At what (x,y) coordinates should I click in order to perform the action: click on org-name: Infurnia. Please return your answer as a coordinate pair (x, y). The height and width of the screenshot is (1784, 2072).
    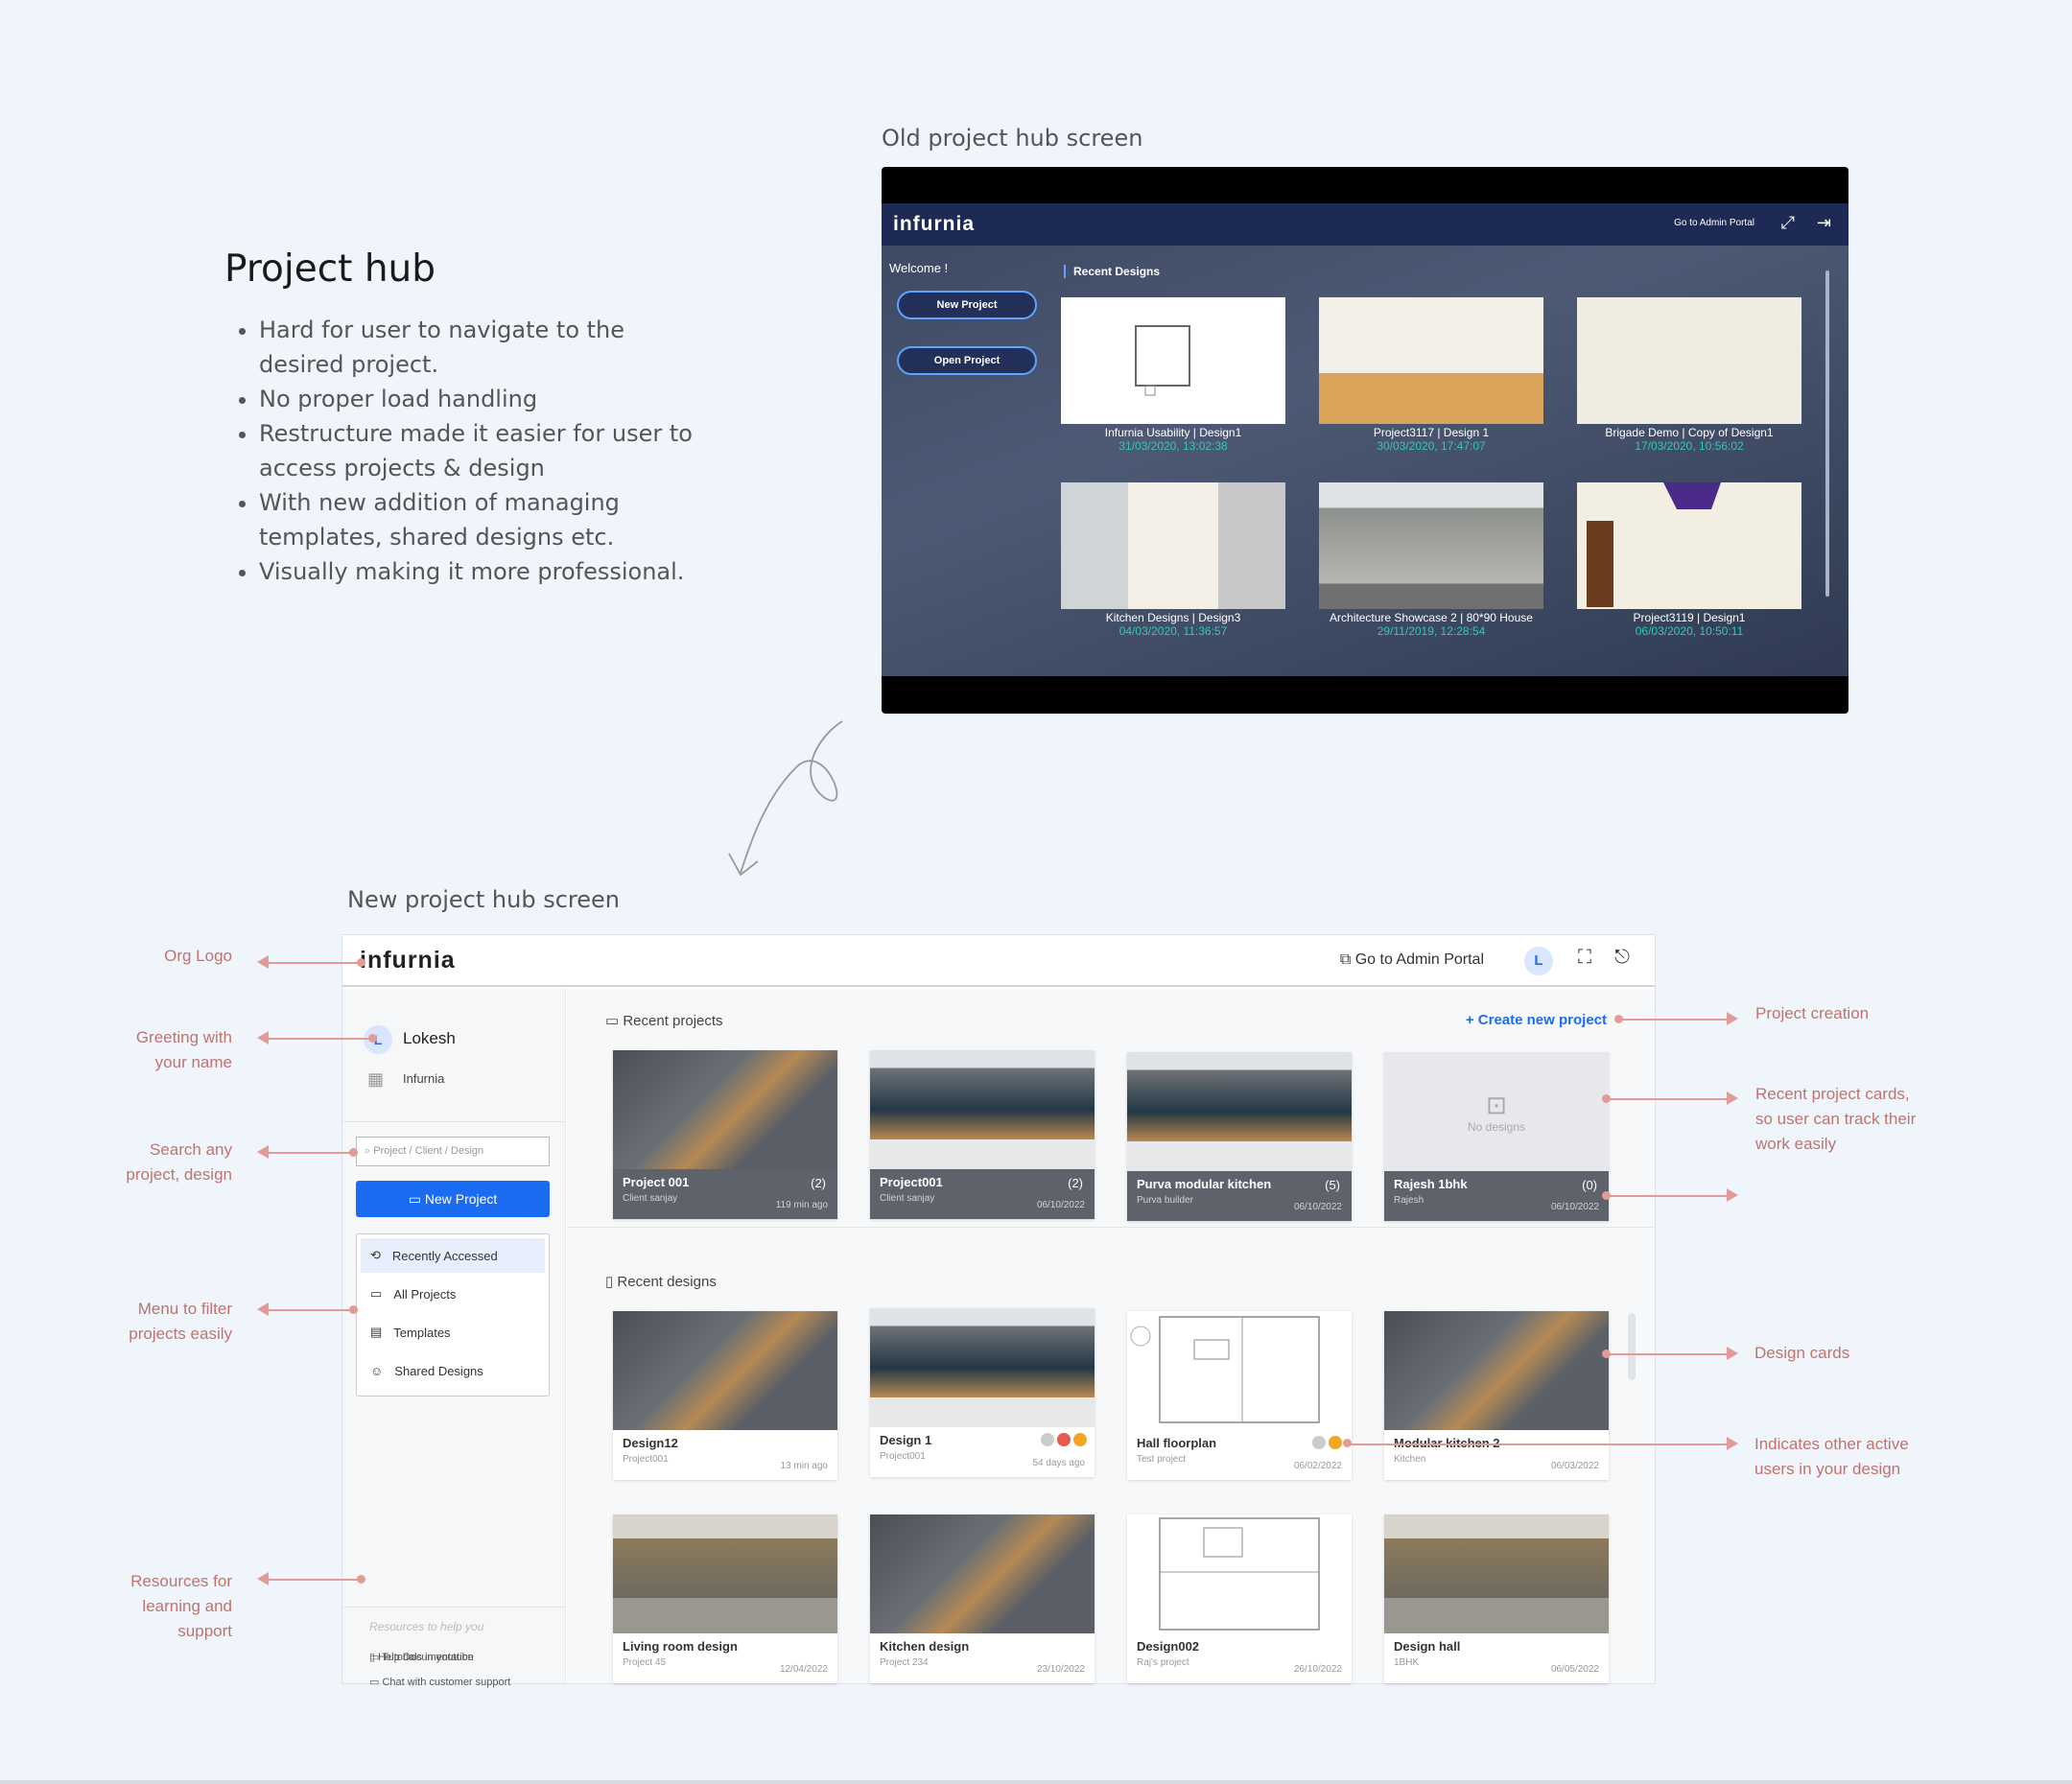
    Looking at the image, I should click on (424, 1078).